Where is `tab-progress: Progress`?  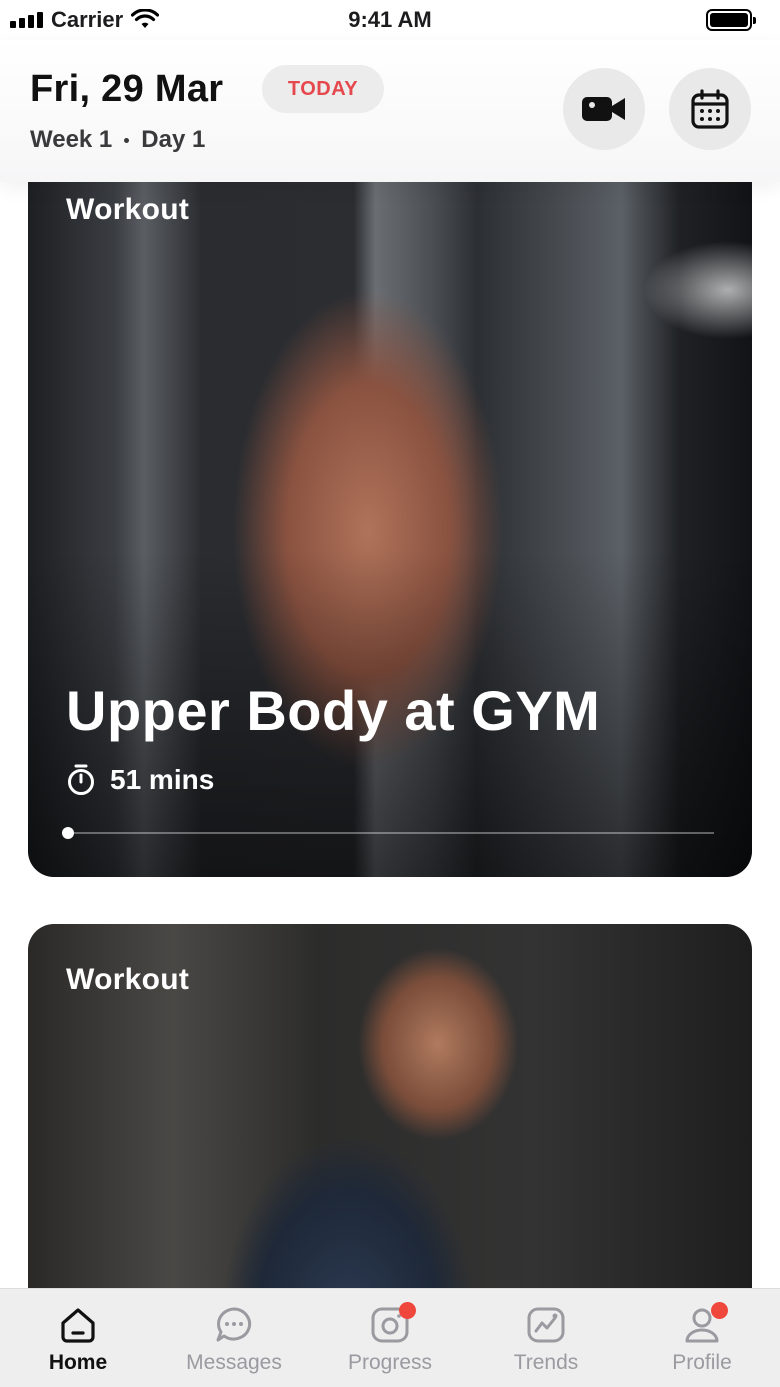
tab-progress: Progress is located at coordinates (390, 1338).